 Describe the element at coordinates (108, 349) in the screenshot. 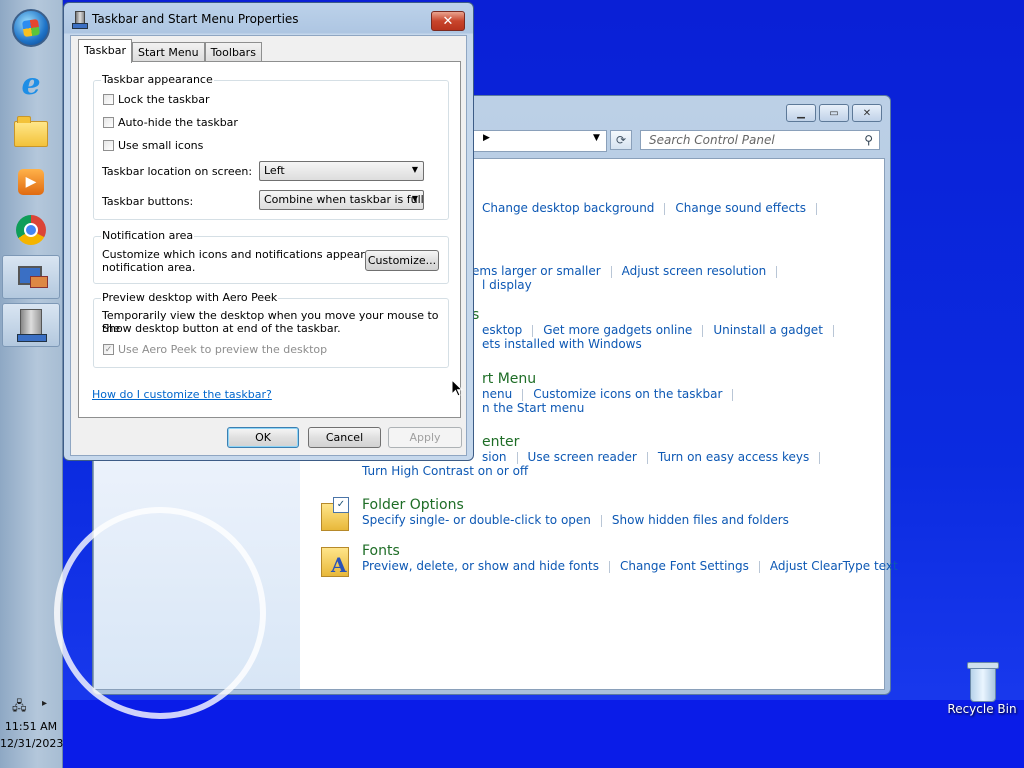

I see `aero-peek-checkbox: ✓` at that location.